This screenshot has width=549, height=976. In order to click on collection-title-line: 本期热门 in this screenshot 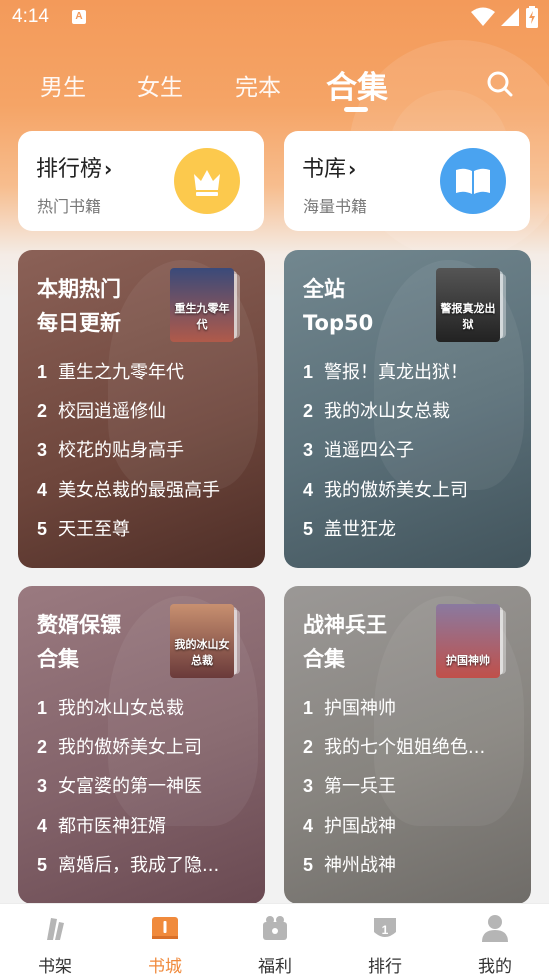, I will do `click(79, 289)`.